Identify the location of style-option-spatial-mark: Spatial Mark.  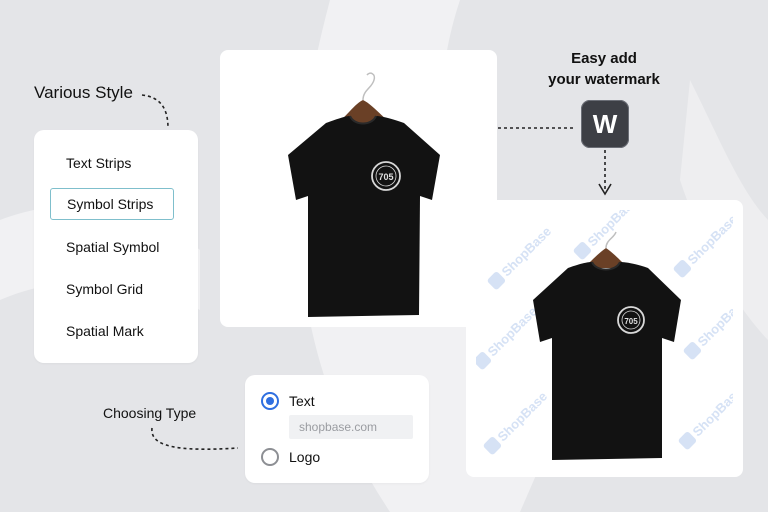
(112, 331).